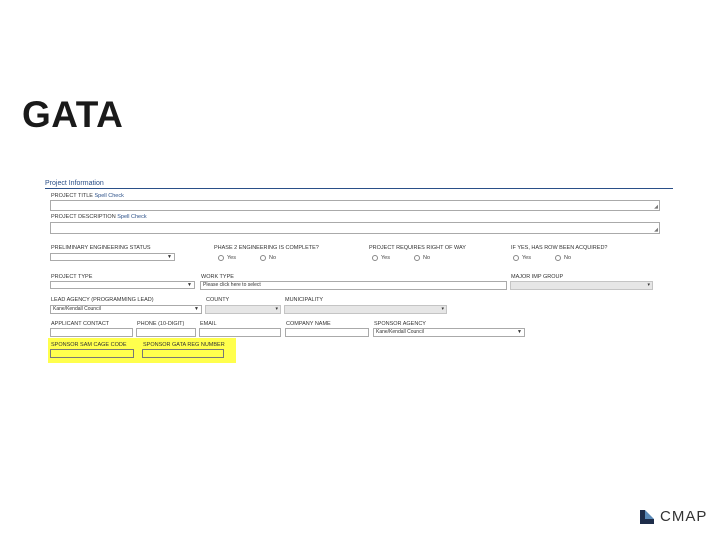 The image size is (720, 540). I want to click on requires-row-no-radio: No, so click(422, 258).